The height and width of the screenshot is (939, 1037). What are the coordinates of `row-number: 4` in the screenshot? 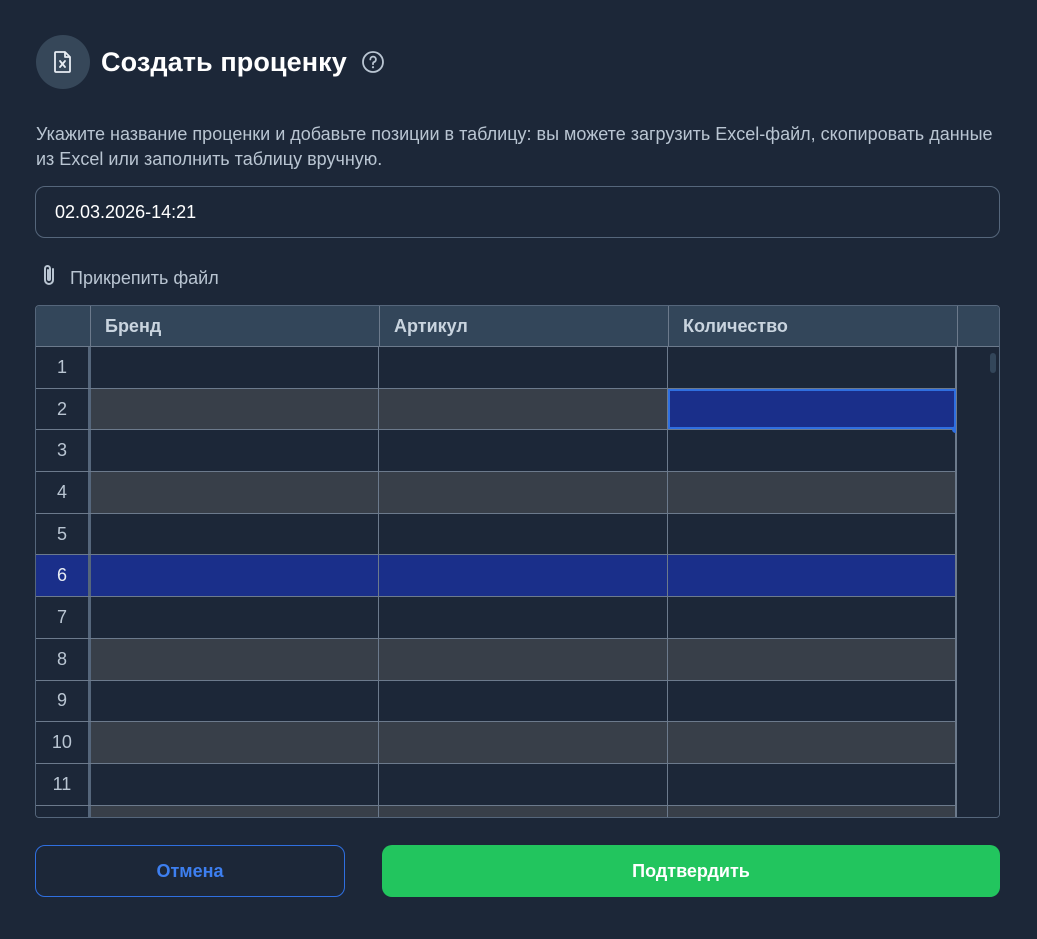 It's located at (63, 492).